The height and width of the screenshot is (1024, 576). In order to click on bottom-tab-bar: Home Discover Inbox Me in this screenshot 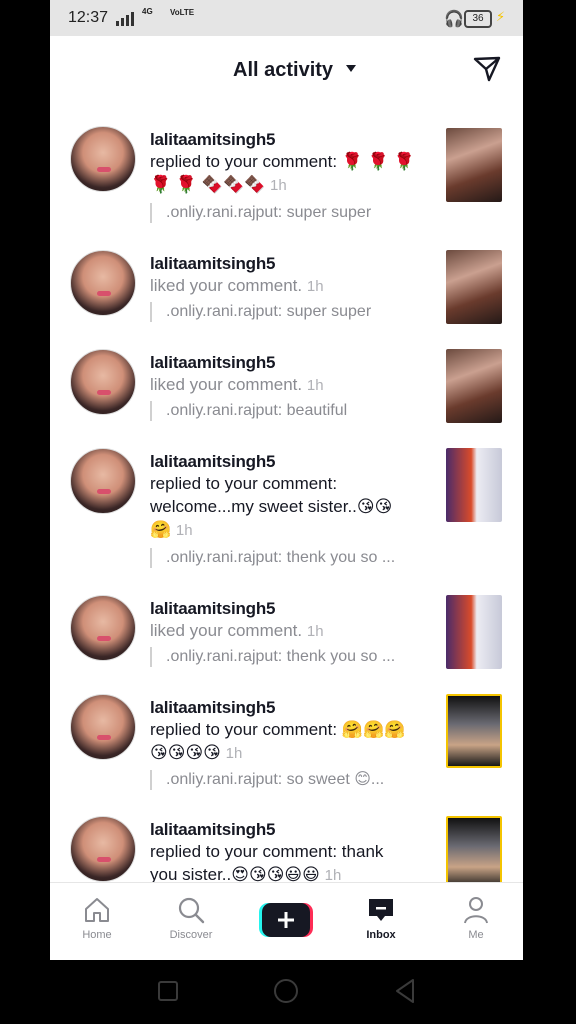, I will do `click(286, 921)`.